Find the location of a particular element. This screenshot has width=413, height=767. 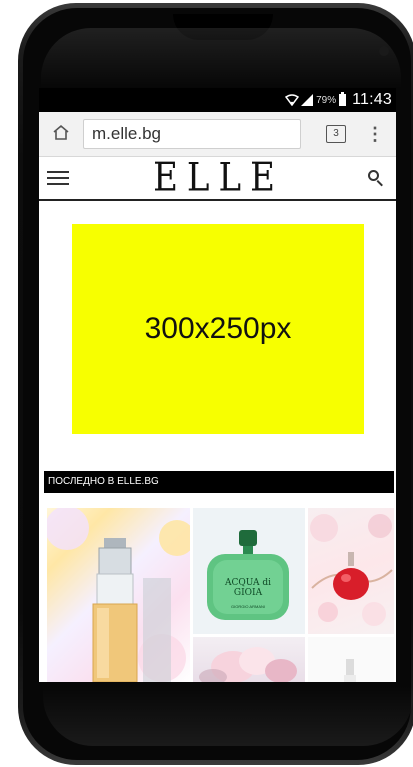

article-thumbnail: ACQUA di GIOIA GIORGIO ARMANI is located at coordinates (249, 571).